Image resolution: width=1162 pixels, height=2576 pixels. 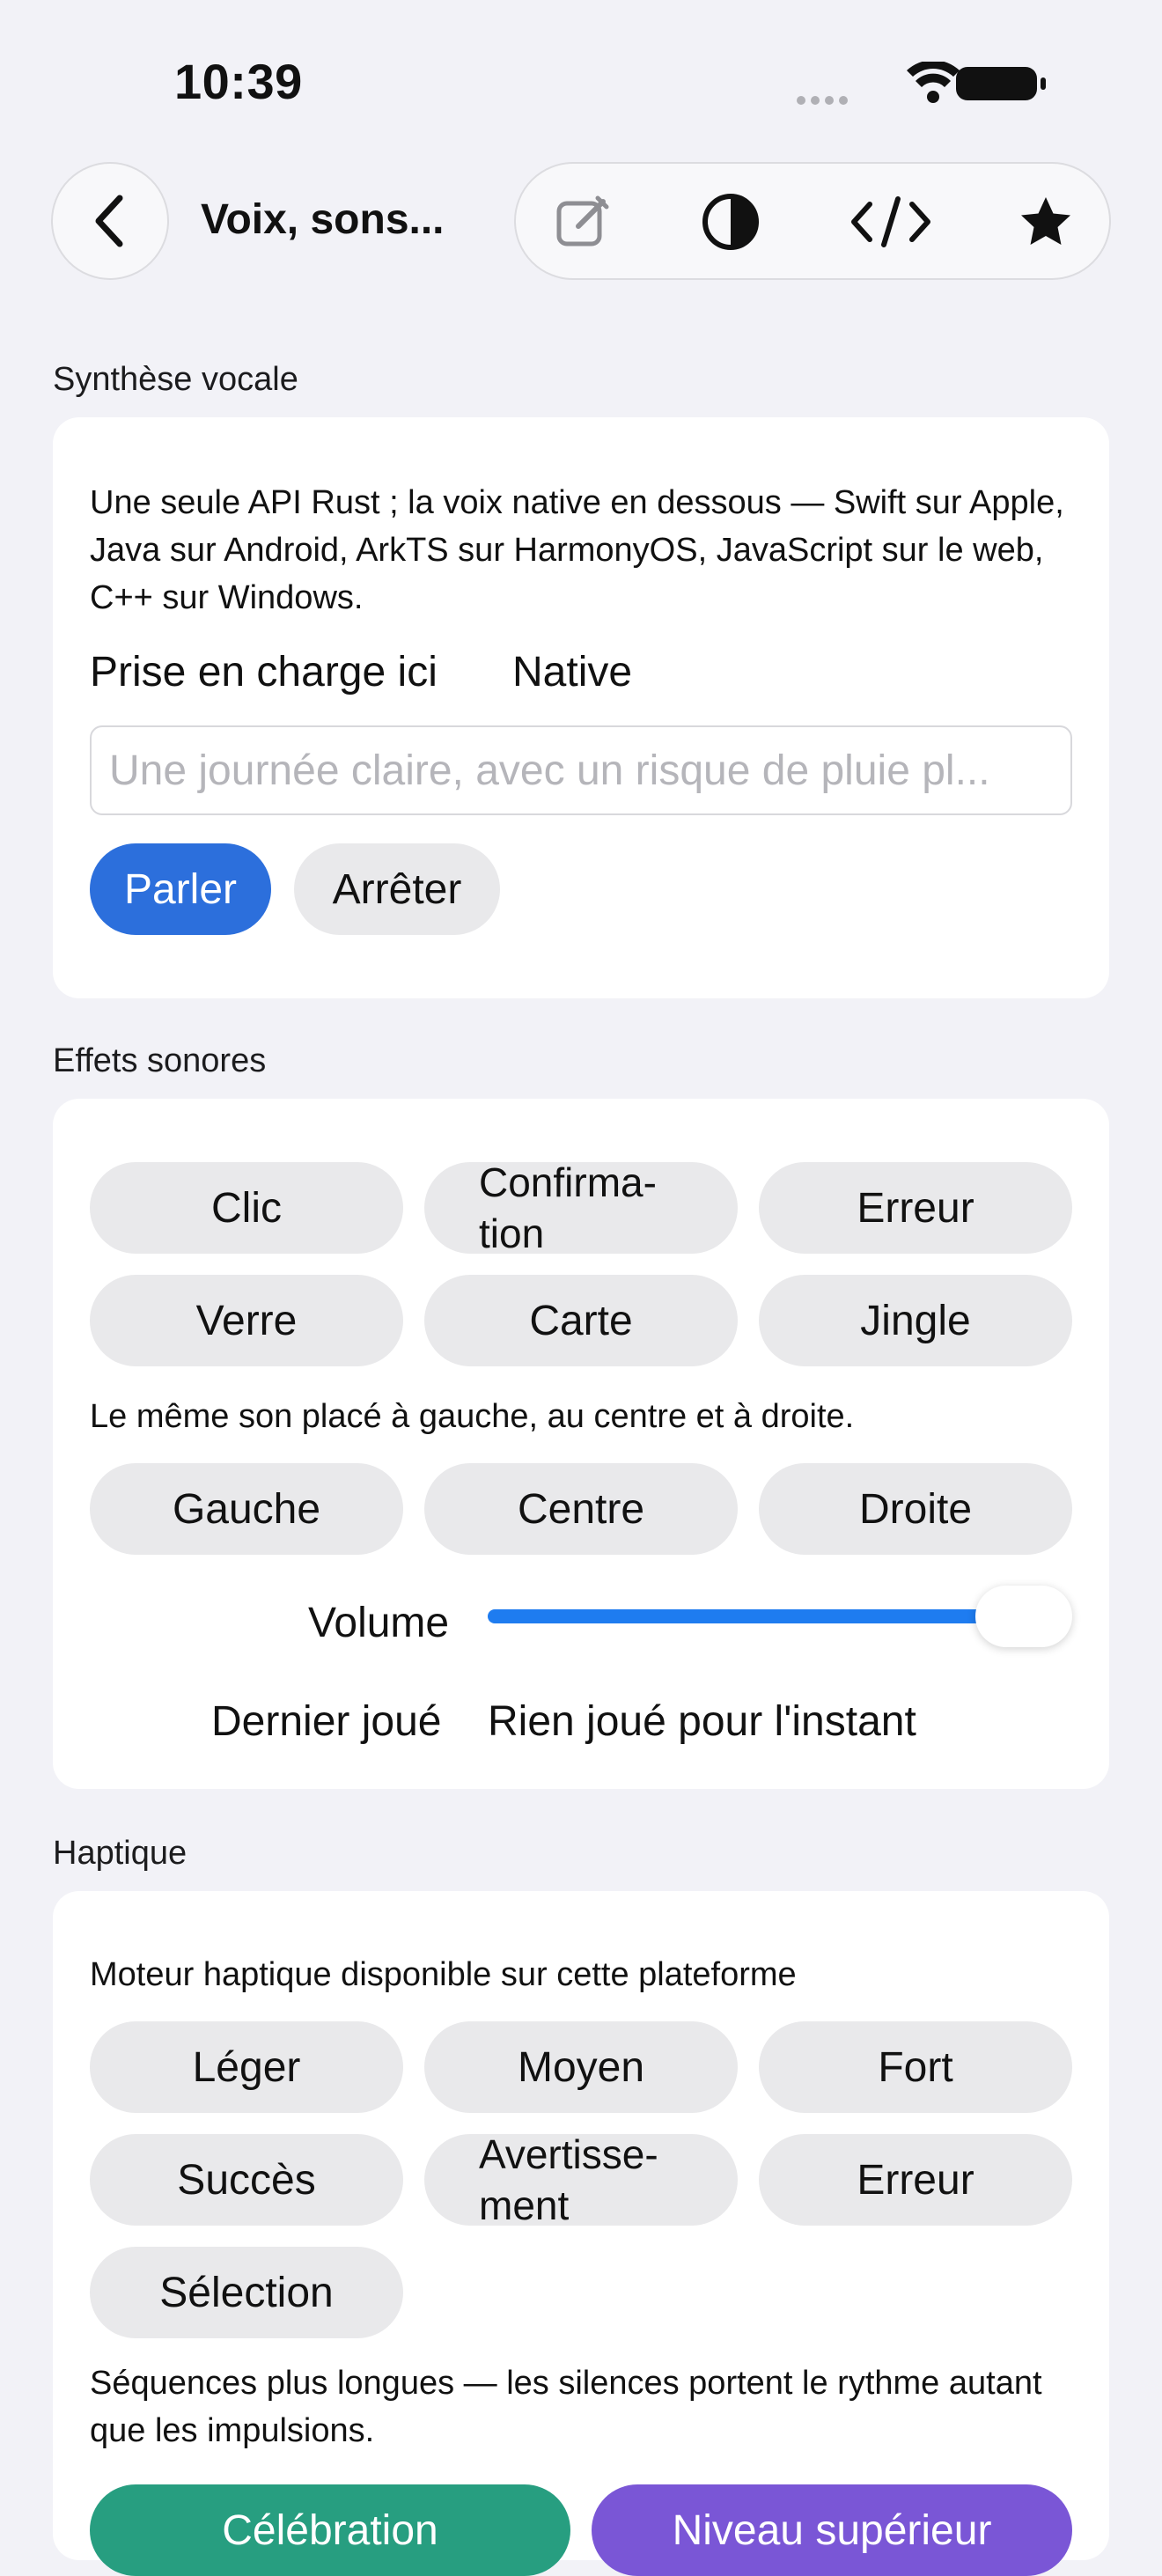 I want to click on volume-slider-track, so click(x=756, y=1616).